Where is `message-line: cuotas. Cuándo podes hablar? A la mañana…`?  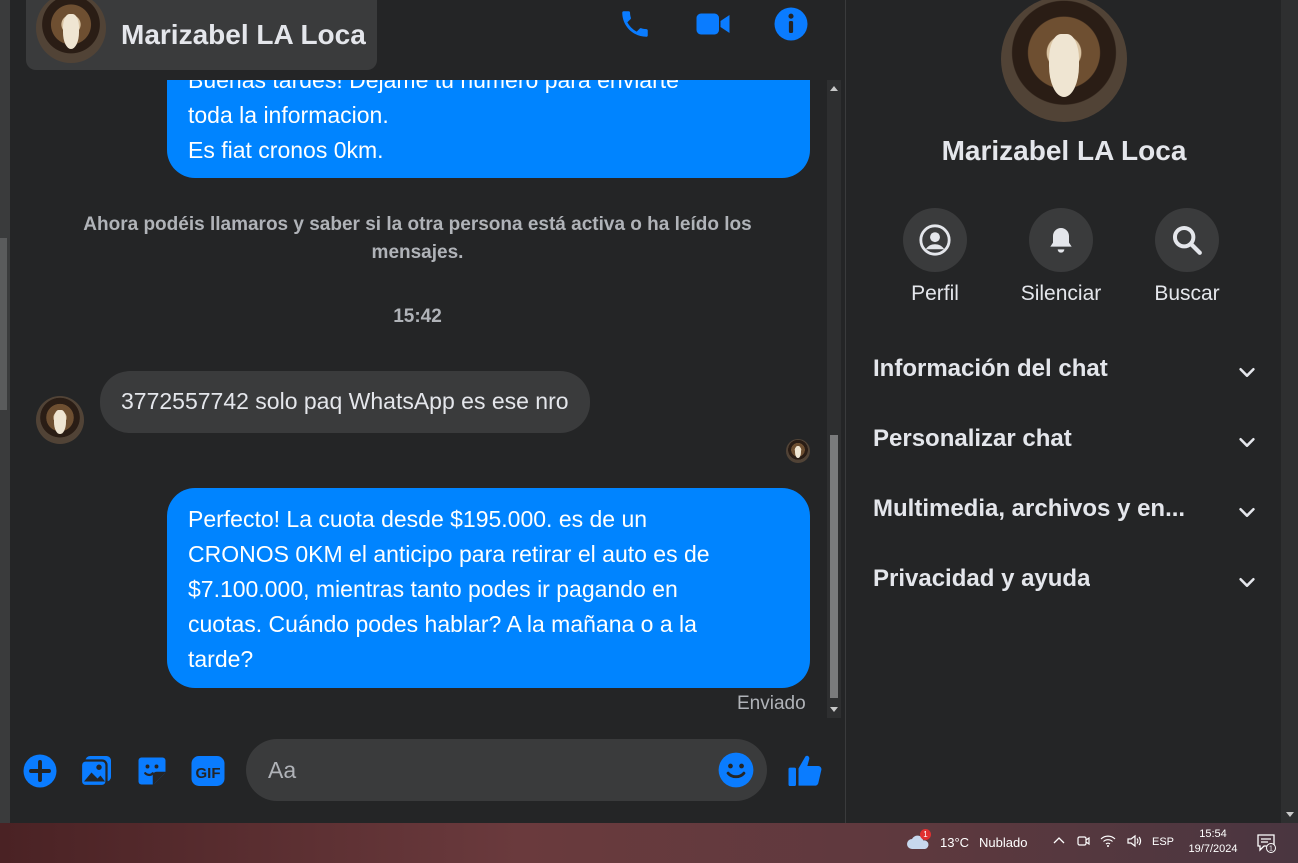 message-line: cuotas. Cuándo podes hablar? A la mañana… is located at coordinates (442, 624).